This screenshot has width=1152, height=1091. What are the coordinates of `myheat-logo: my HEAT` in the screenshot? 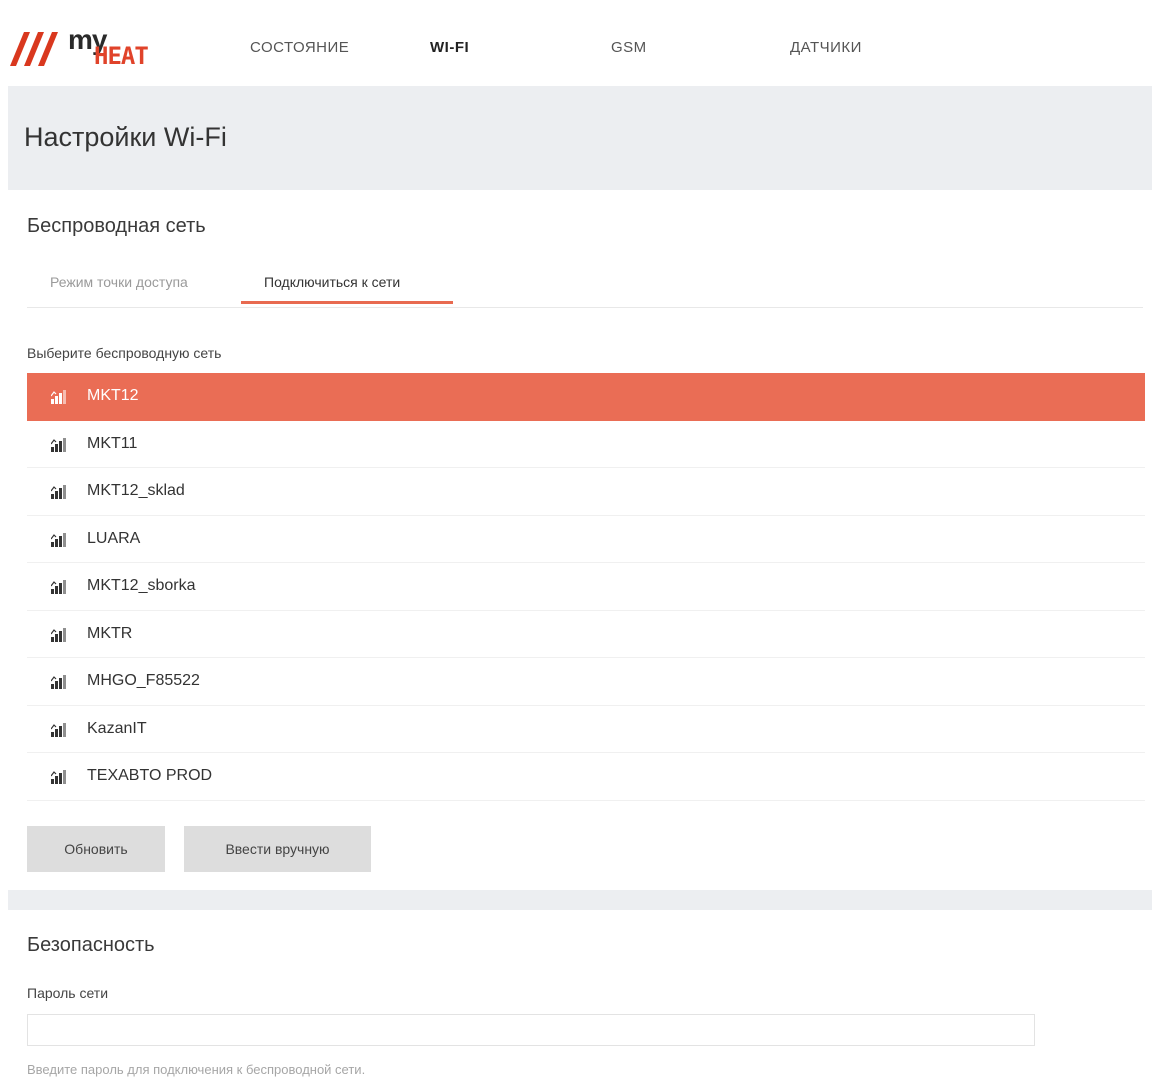 It's located at (85, 48).